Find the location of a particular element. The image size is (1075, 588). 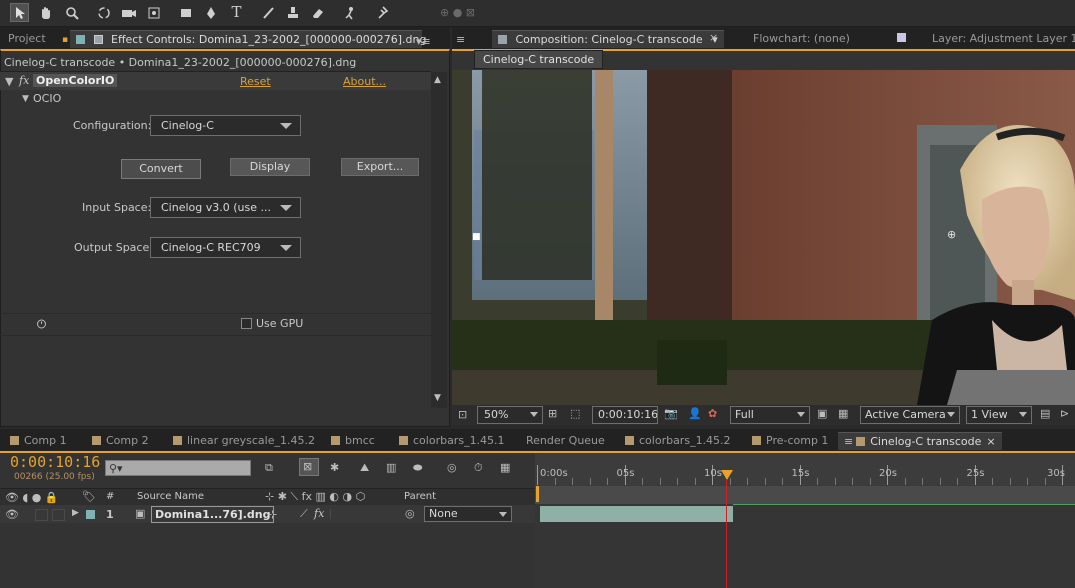

always-preview-icon: ⊡ is located at coordinates (462, 414).